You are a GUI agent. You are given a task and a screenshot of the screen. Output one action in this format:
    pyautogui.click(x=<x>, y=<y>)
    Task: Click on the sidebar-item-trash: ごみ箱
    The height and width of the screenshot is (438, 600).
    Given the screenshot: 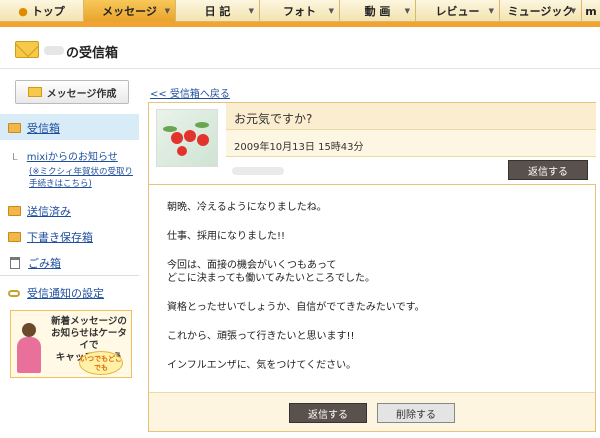 What is the action you would take?
    pyautogui.click(x=34, y=263)
    